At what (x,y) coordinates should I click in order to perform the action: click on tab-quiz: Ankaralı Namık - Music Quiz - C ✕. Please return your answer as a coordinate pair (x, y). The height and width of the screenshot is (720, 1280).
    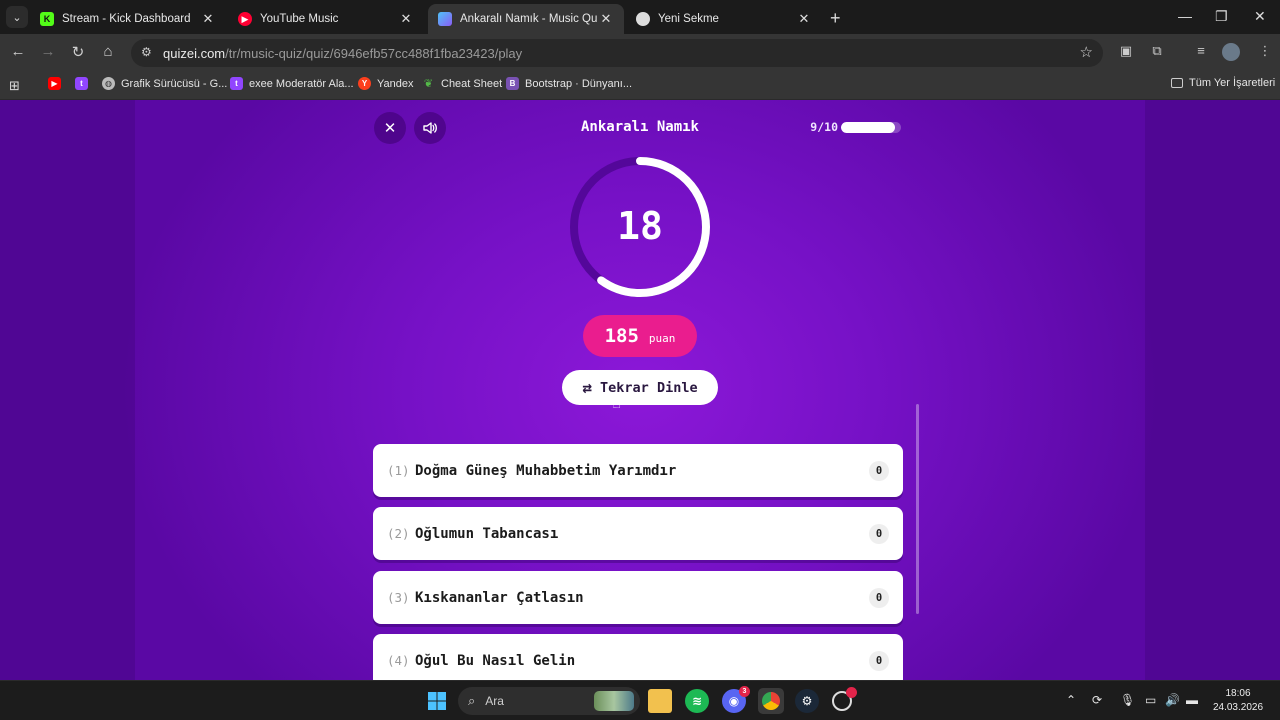
    Looking at the image, I should click on (526, 19).